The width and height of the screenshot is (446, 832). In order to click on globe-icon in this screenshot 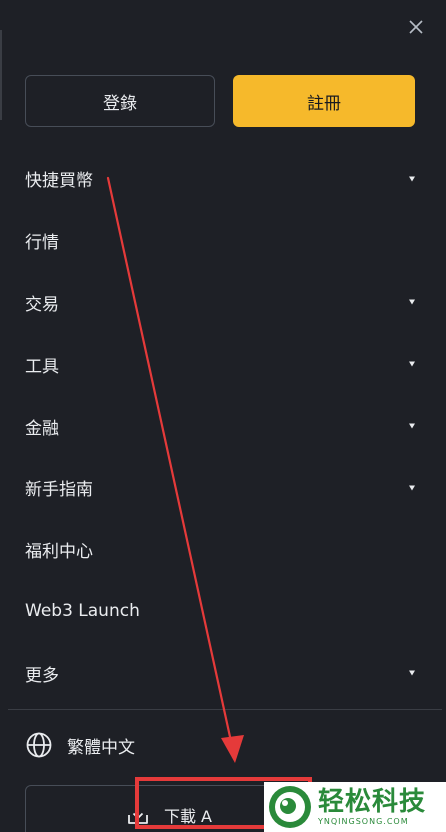, I will do `click(39, 745)`.